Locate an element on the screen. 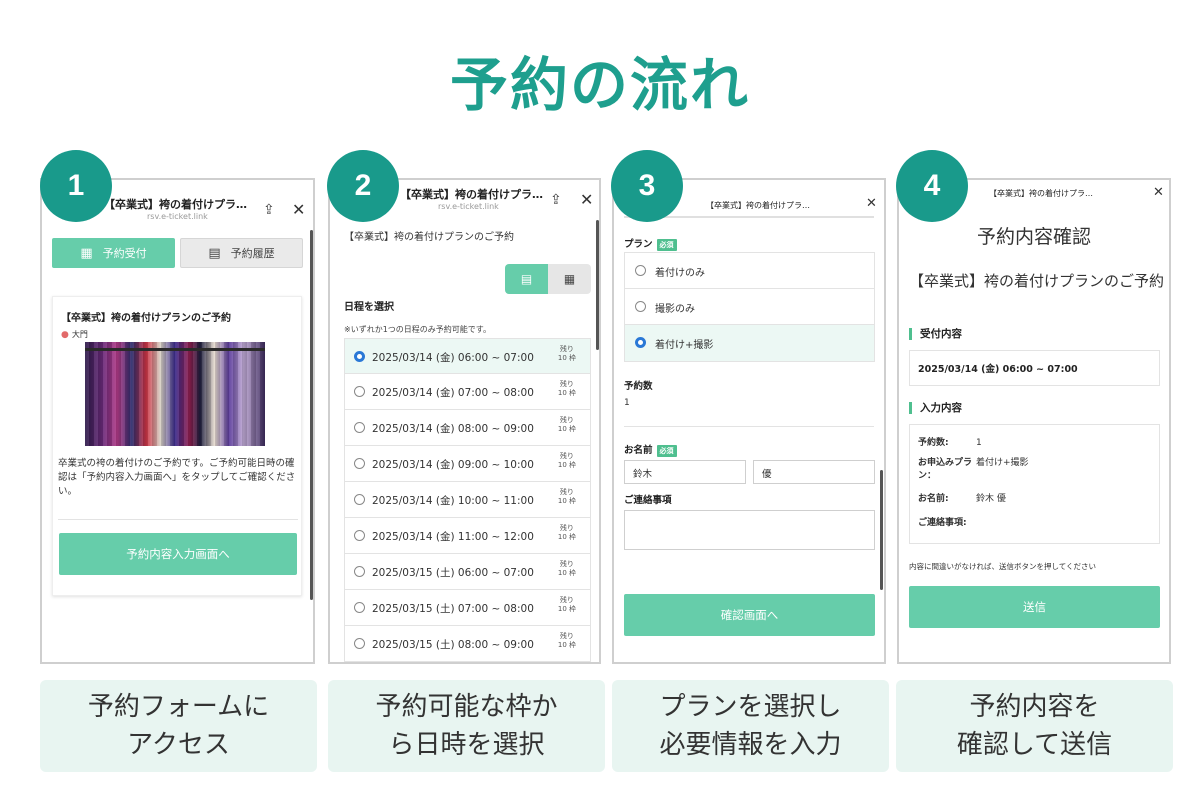 The width and height of the screenshot is (1200, 800). location-pin-icon: ● is located at coordinates (65, 335).